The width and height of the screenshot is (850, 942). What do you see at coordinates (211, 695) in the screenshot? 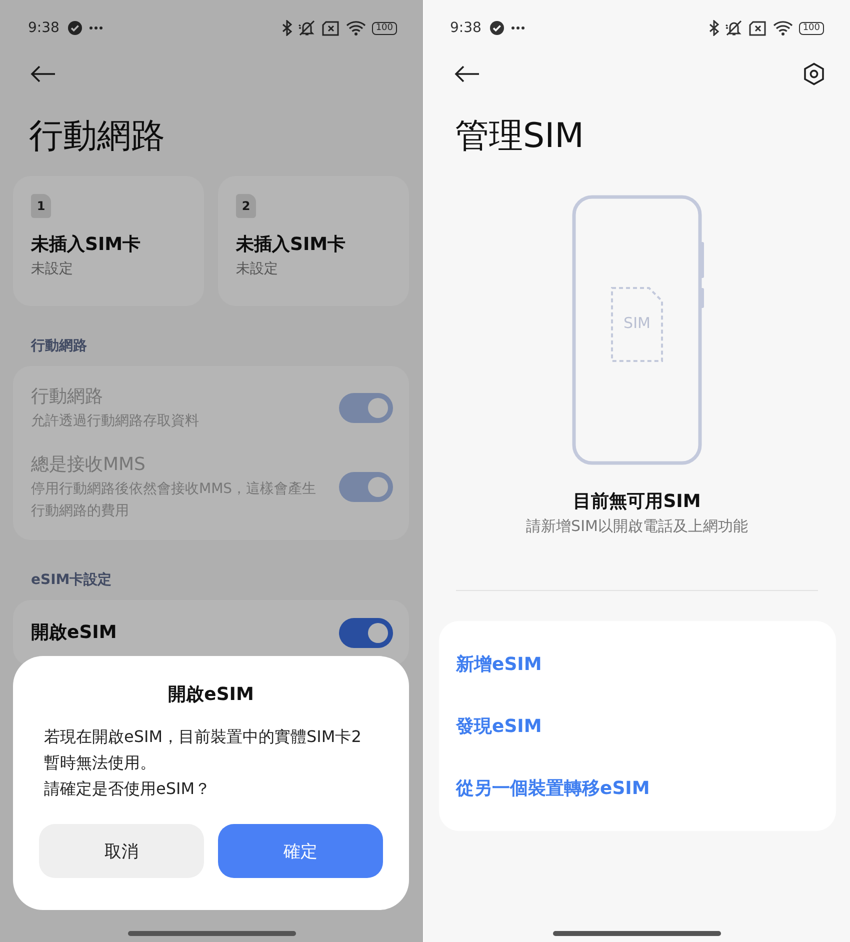
I see `dialog-title: 開啟eSIM` at bounding box center [211, 695].